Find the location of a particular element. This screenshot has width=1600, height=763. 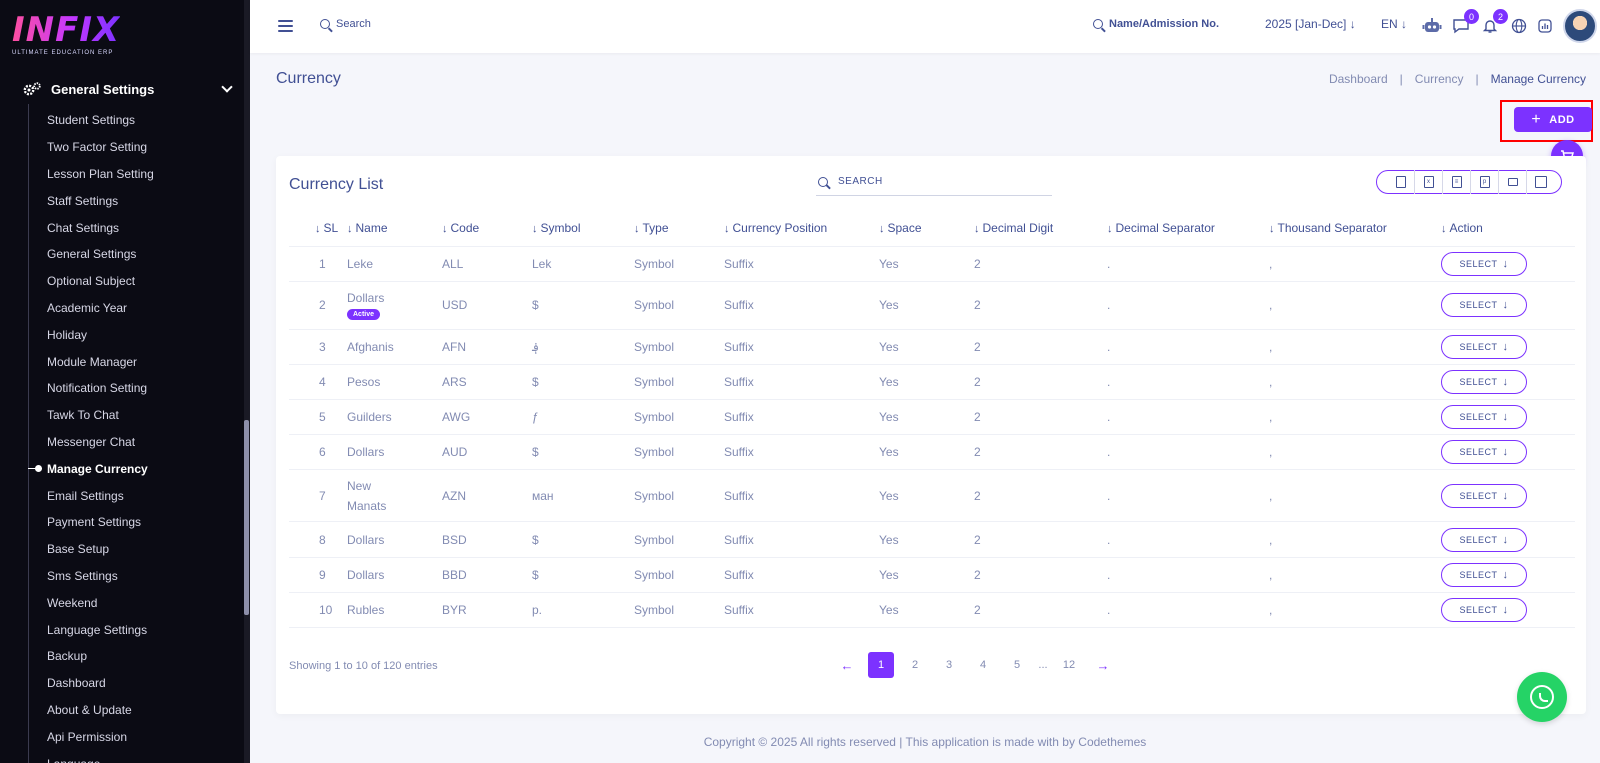

col-header-space: ↓ Space is located at coordinates (926, 228).